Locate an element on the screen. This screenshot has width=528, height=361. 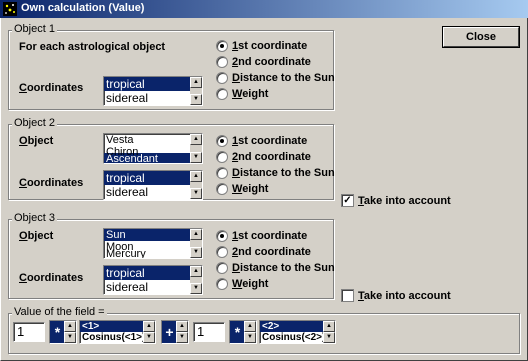
factor2-input: 1 is located at coordinates (209, 332).